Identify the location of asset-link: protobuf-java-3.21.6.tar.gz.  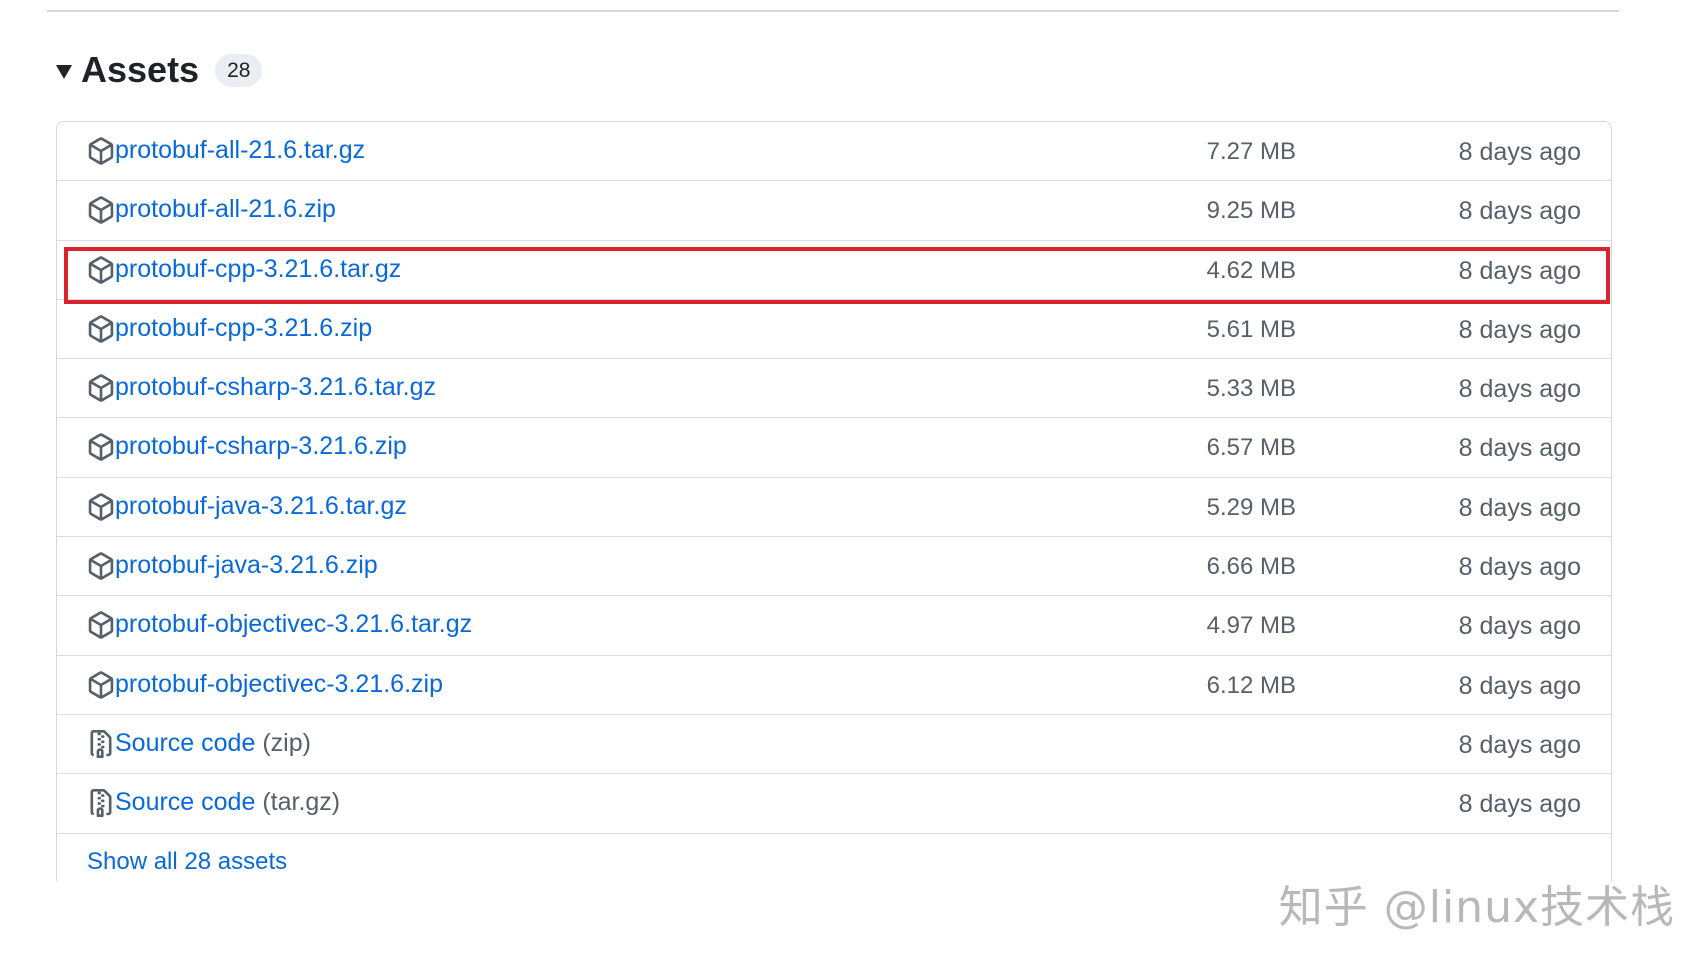
(261, 506).